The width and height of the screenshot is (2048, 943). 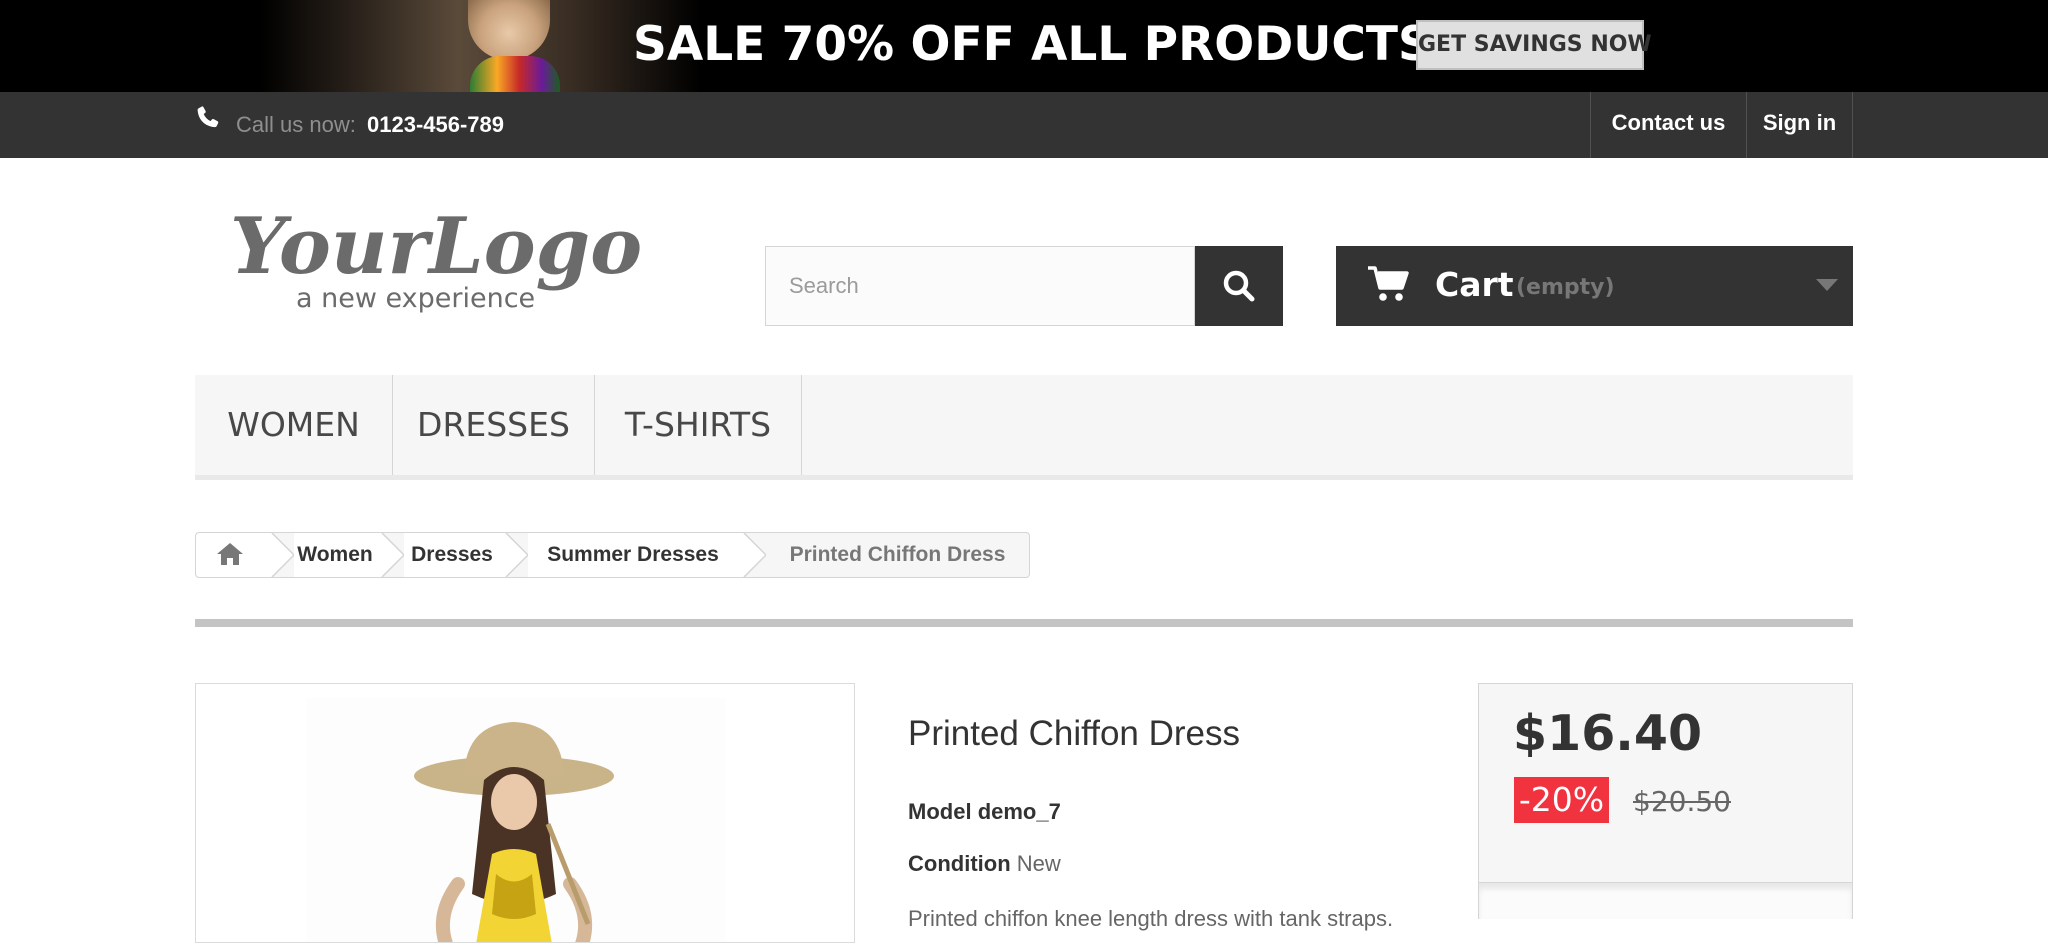 I want to click on current-price: $16.40, so click(x=1608, y=733).